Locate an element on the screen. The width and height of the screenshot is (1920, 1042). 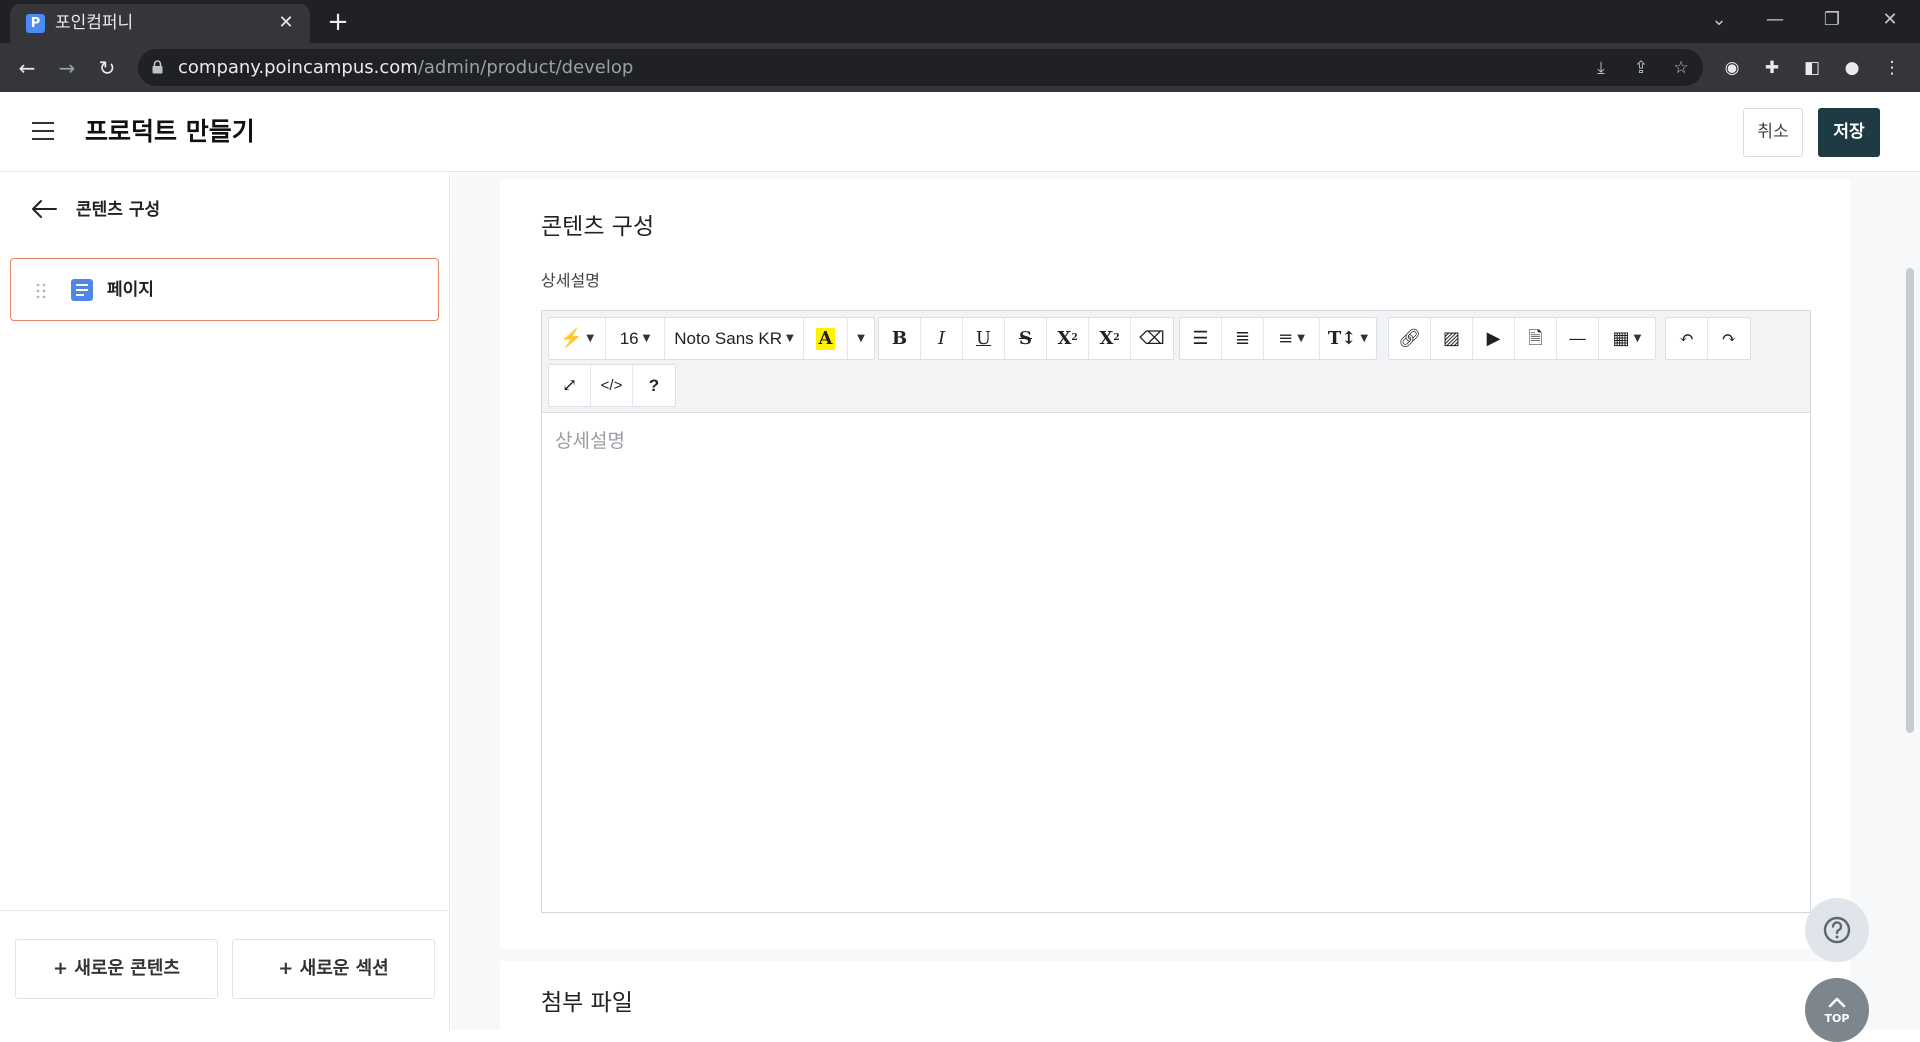
url-host: company.poincampus.com is located at coordinates (298, 67).